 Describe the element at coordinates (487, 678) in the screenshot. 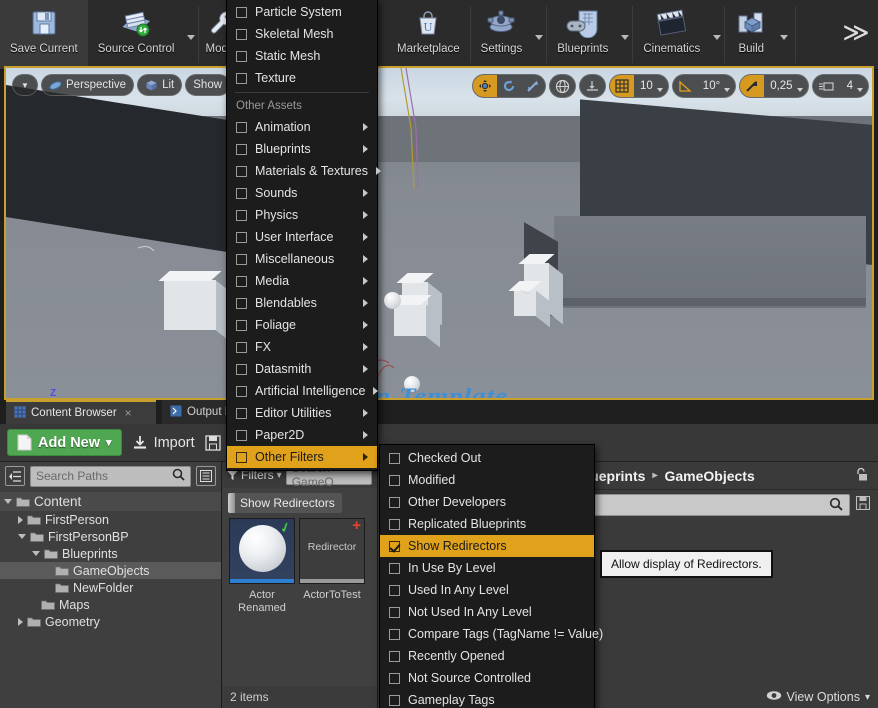

I see `other-filters-item-not-source-controlled: Not Source Controlled` at that location.